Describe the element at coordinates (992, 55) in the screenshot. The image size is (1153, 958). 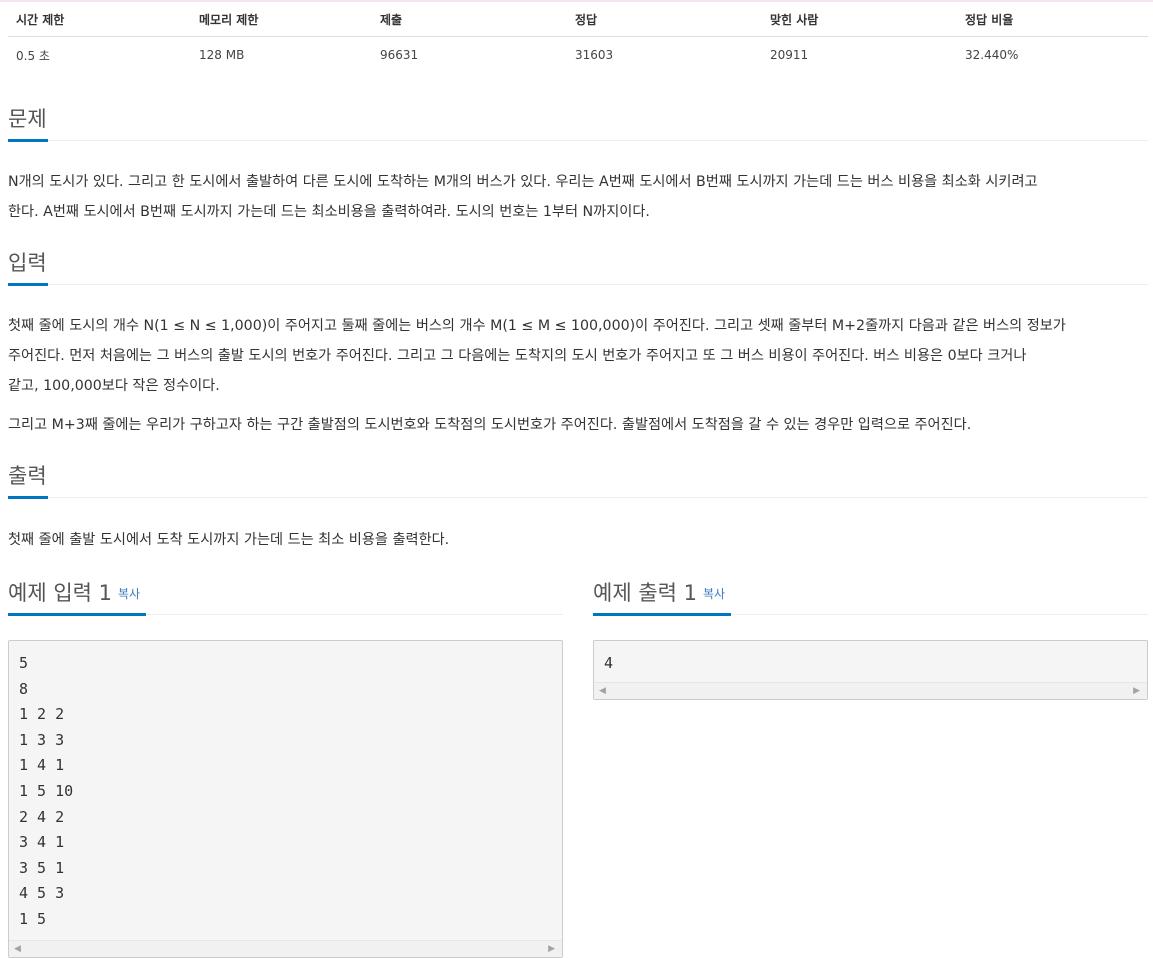
I see `stats-ratio: 32.440%` at that location.